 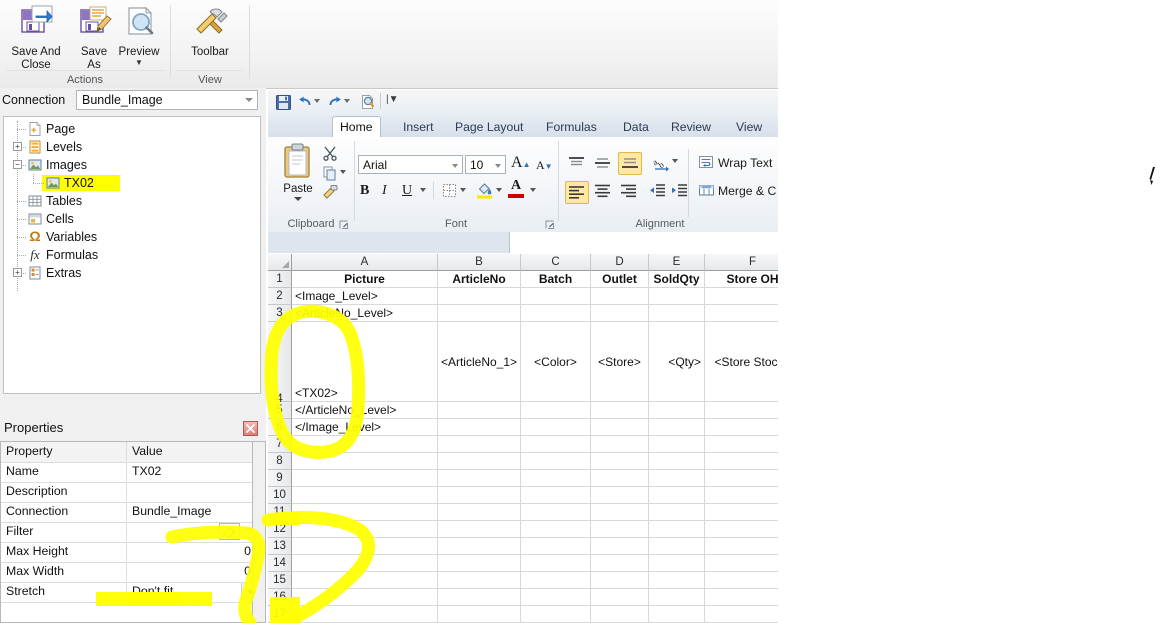 What do you see at coordinates (661, 164) in the screenshot?
I see `orientation-icon: a b` at bounding box center [661, 164].